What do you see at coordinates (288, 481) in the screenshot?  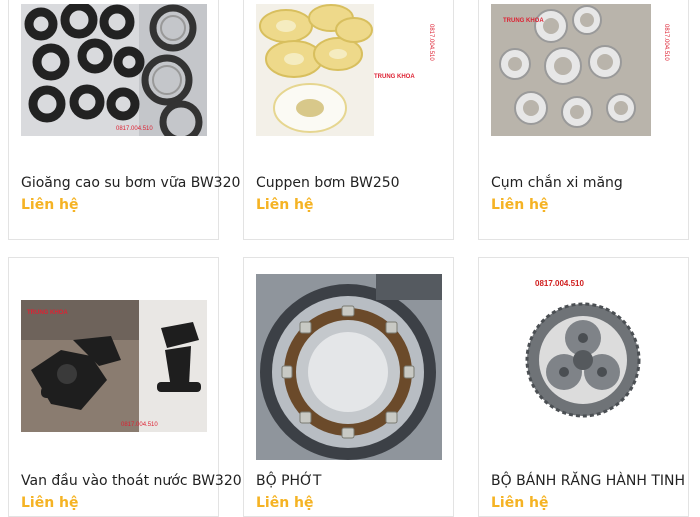 I see `product-name: BỘ PHỚT` at bounding box center [288, 481].